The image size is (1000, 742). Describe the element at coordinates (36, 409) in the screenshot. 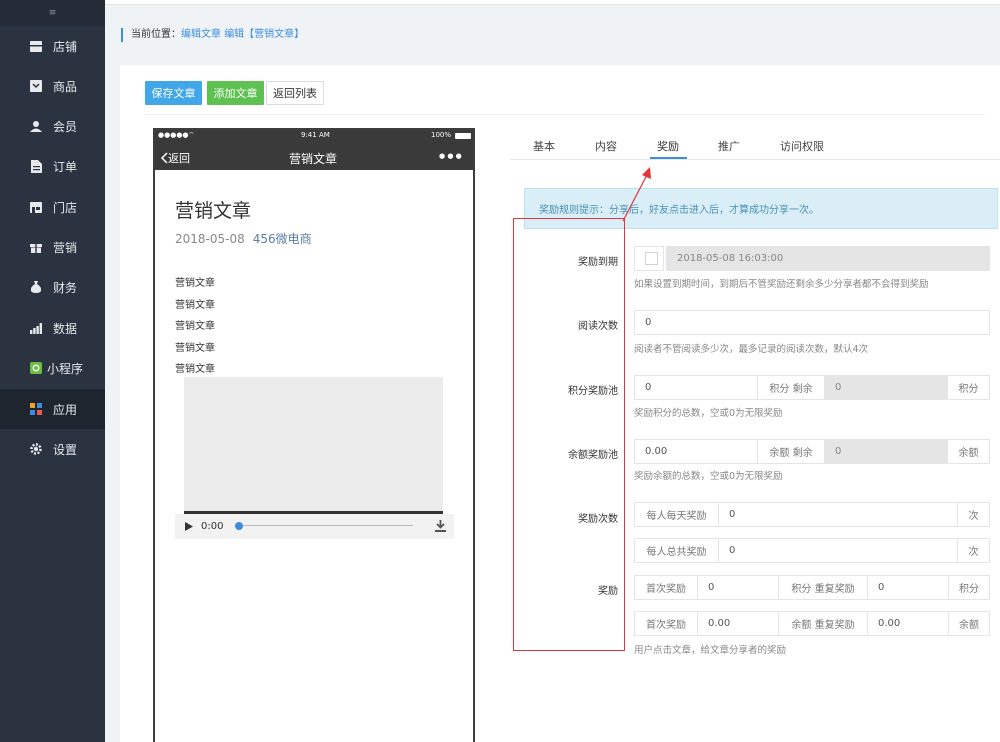

I see `apps-icon` at that location.